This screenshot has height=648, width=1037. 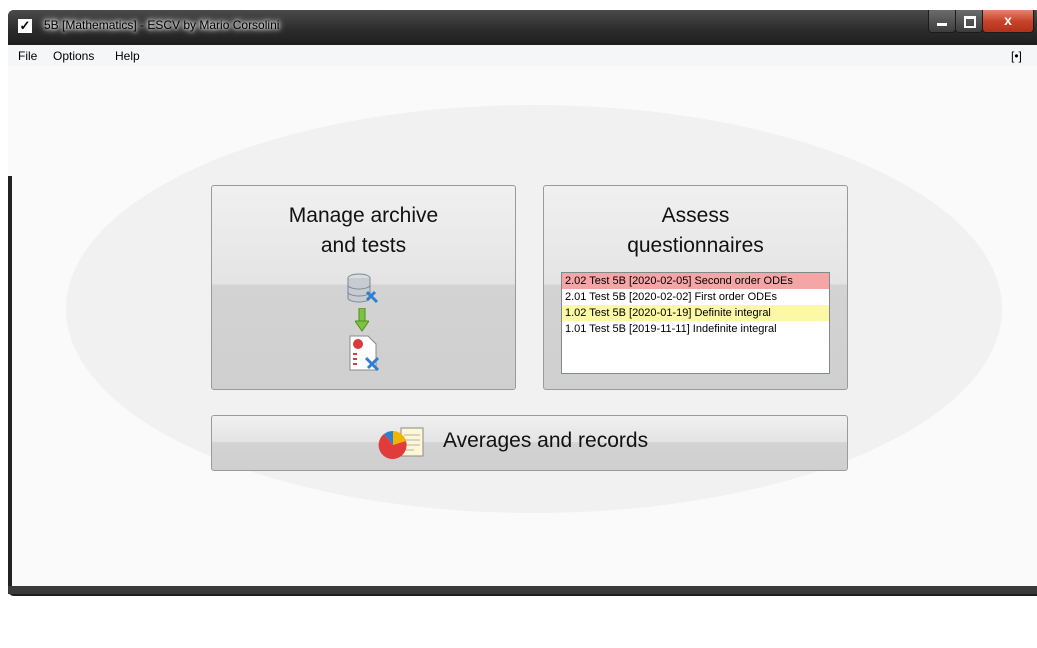 What do you see at coordinates (969, 21) in the screenshot?
I see `maximize-button` at bounding box center [969, 21].